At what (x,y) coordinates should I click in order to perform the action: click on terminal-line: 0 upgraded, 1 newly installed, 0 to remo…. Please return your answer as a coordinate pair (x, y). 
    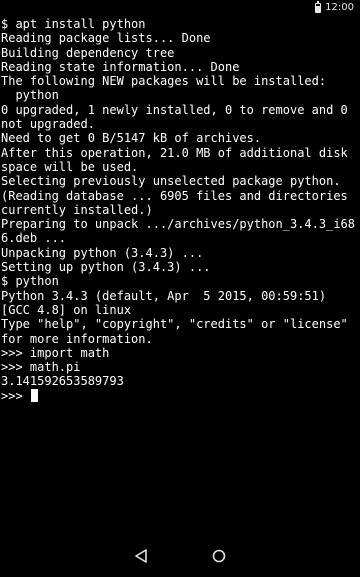
    Looking at the image, I should click on (178, 117).